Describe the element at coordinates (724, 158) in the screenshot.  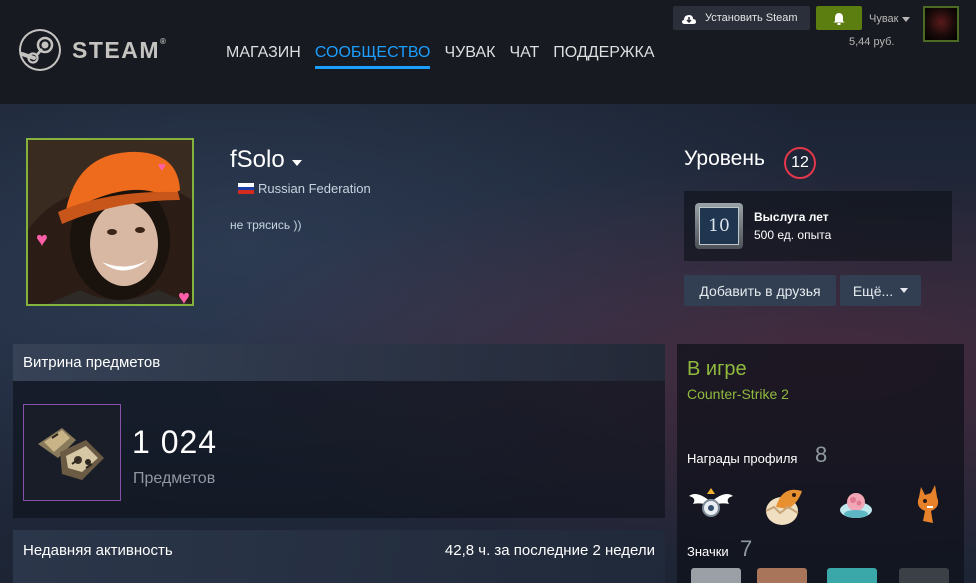
I see `level-label: Уровень` at that location.